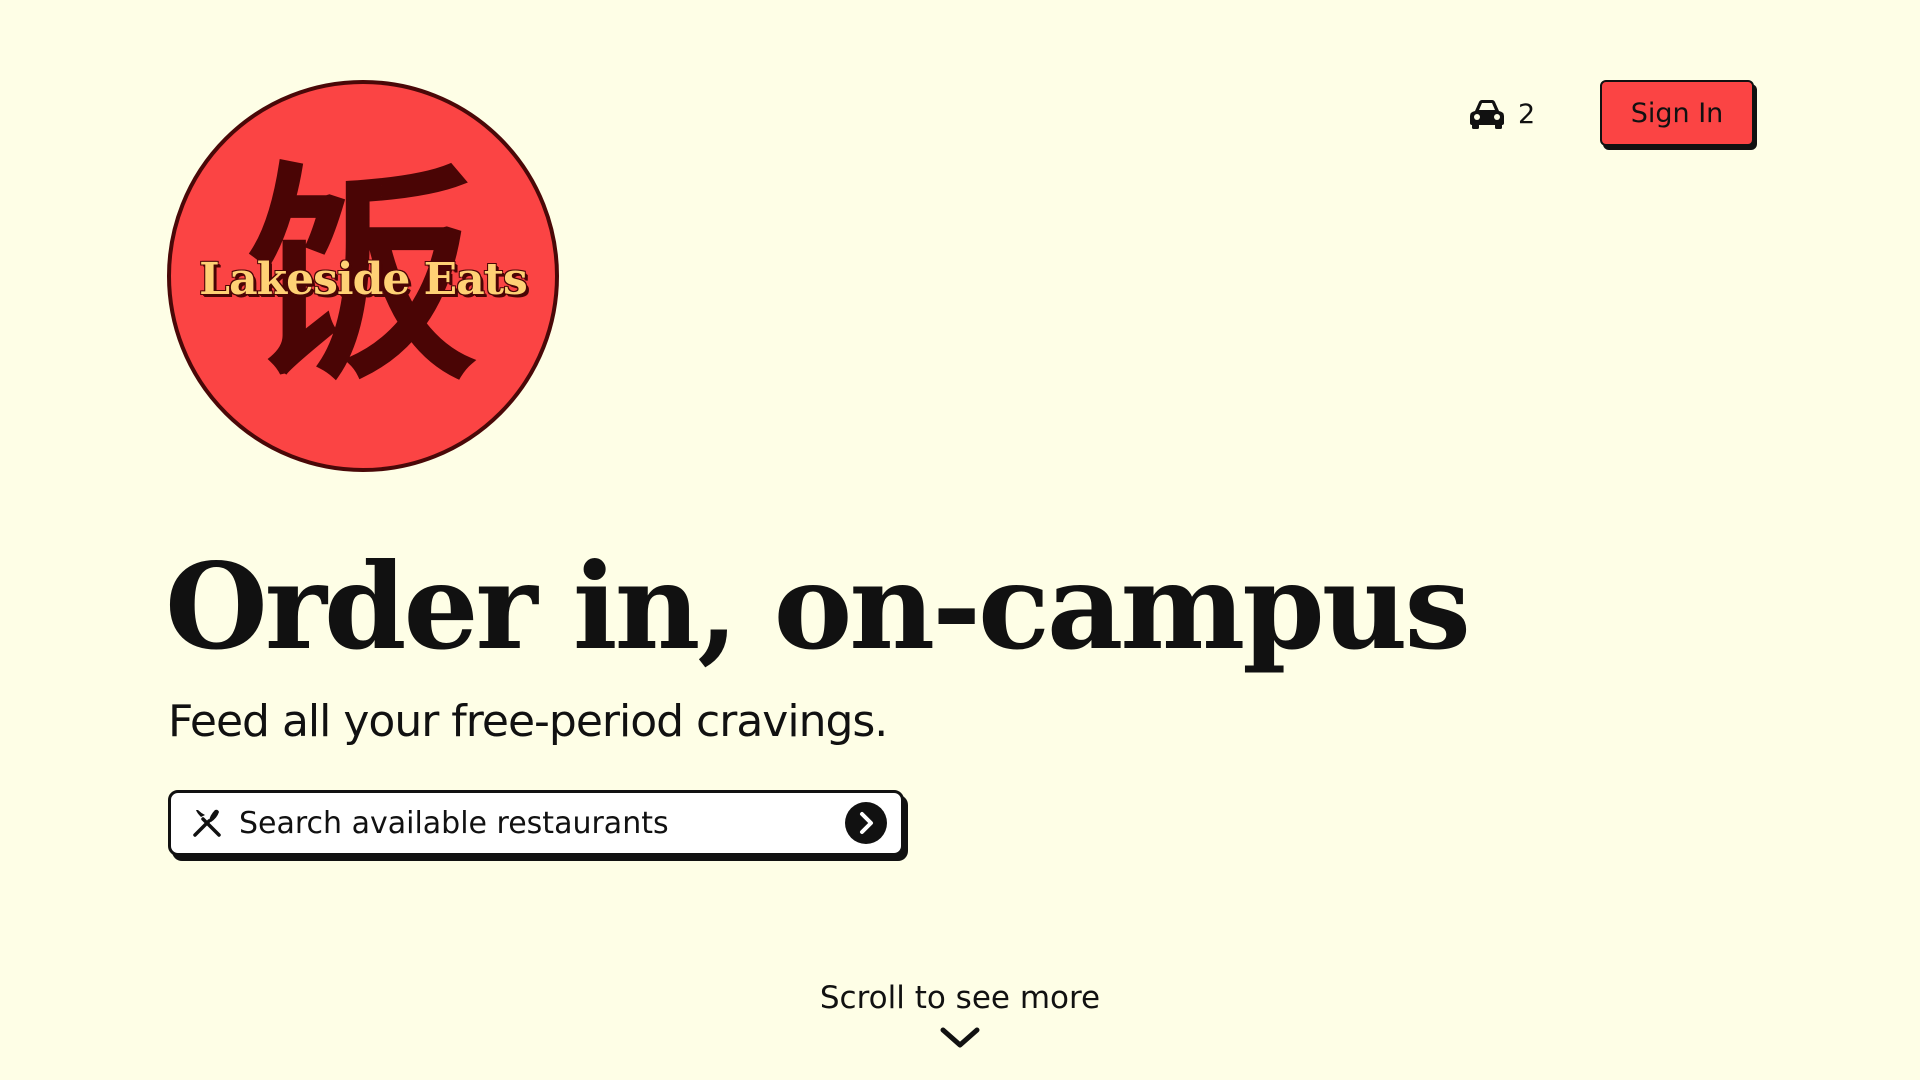 Image resolution: width=1920 pixels, height=1080 pixels. What do you see at coordinates (960, 998) in the screenshot?
I see `scroll-hint: Scroll to see more` at bounding box center [960, 998].